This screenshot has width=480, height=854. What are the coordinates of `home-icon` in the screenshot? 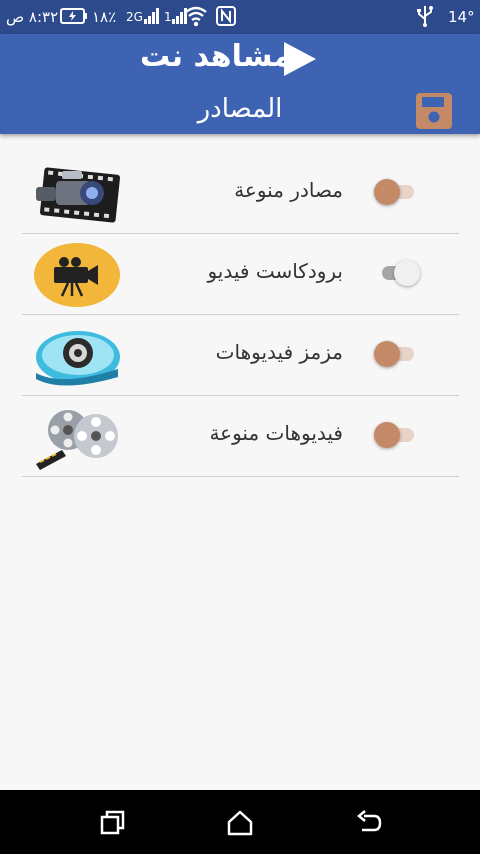 It's located at (240, 823).